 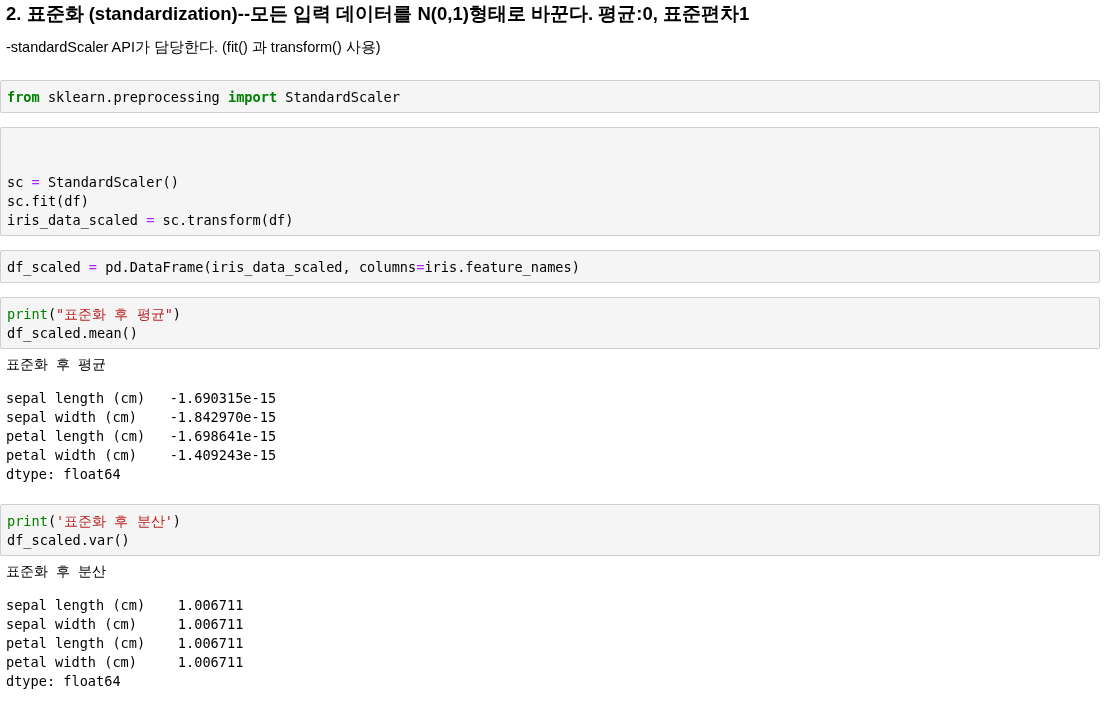 What do you see at coordinates (293, 267) in the screenshot?
I see `code-line: df_scaled = pd.DataFrame(iris_data_scaled, columns=iris.feature_names)` at bounding box center [293, 267].